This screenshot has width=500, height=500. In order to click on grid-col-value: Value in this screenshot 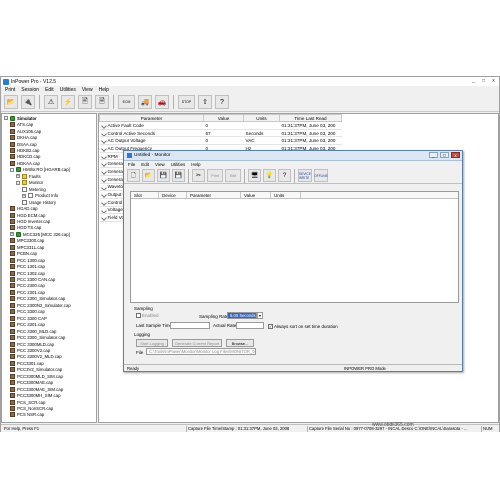, I will do `click(256, 195)`.